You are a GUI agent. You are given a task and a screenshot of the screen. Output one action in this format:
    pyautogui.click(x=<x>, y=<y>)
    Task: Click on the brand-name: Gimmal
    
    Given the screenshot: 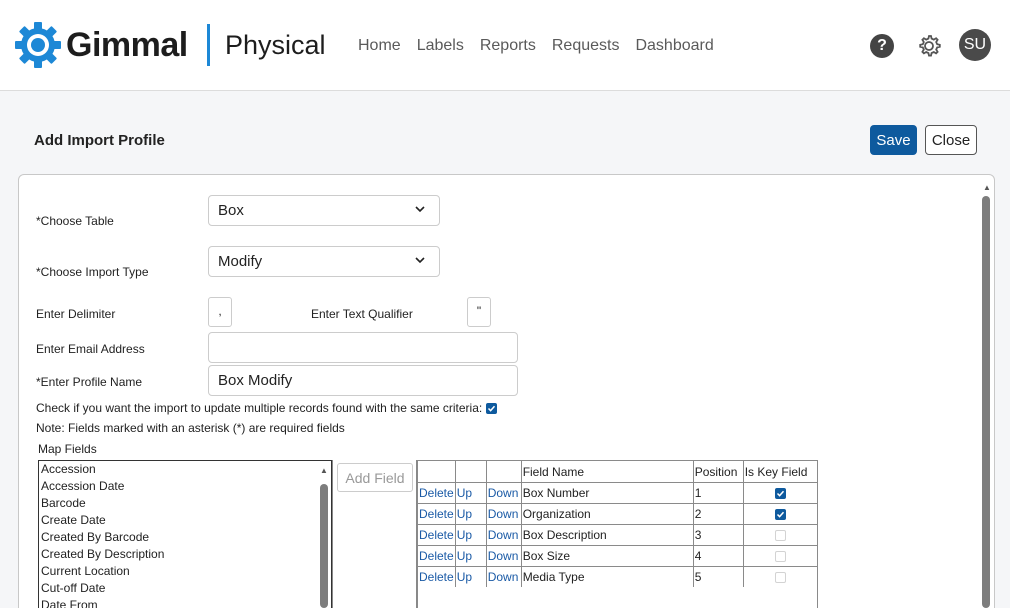 What is the action you would take?
    pyautogui.click(x=127, y=44)
    